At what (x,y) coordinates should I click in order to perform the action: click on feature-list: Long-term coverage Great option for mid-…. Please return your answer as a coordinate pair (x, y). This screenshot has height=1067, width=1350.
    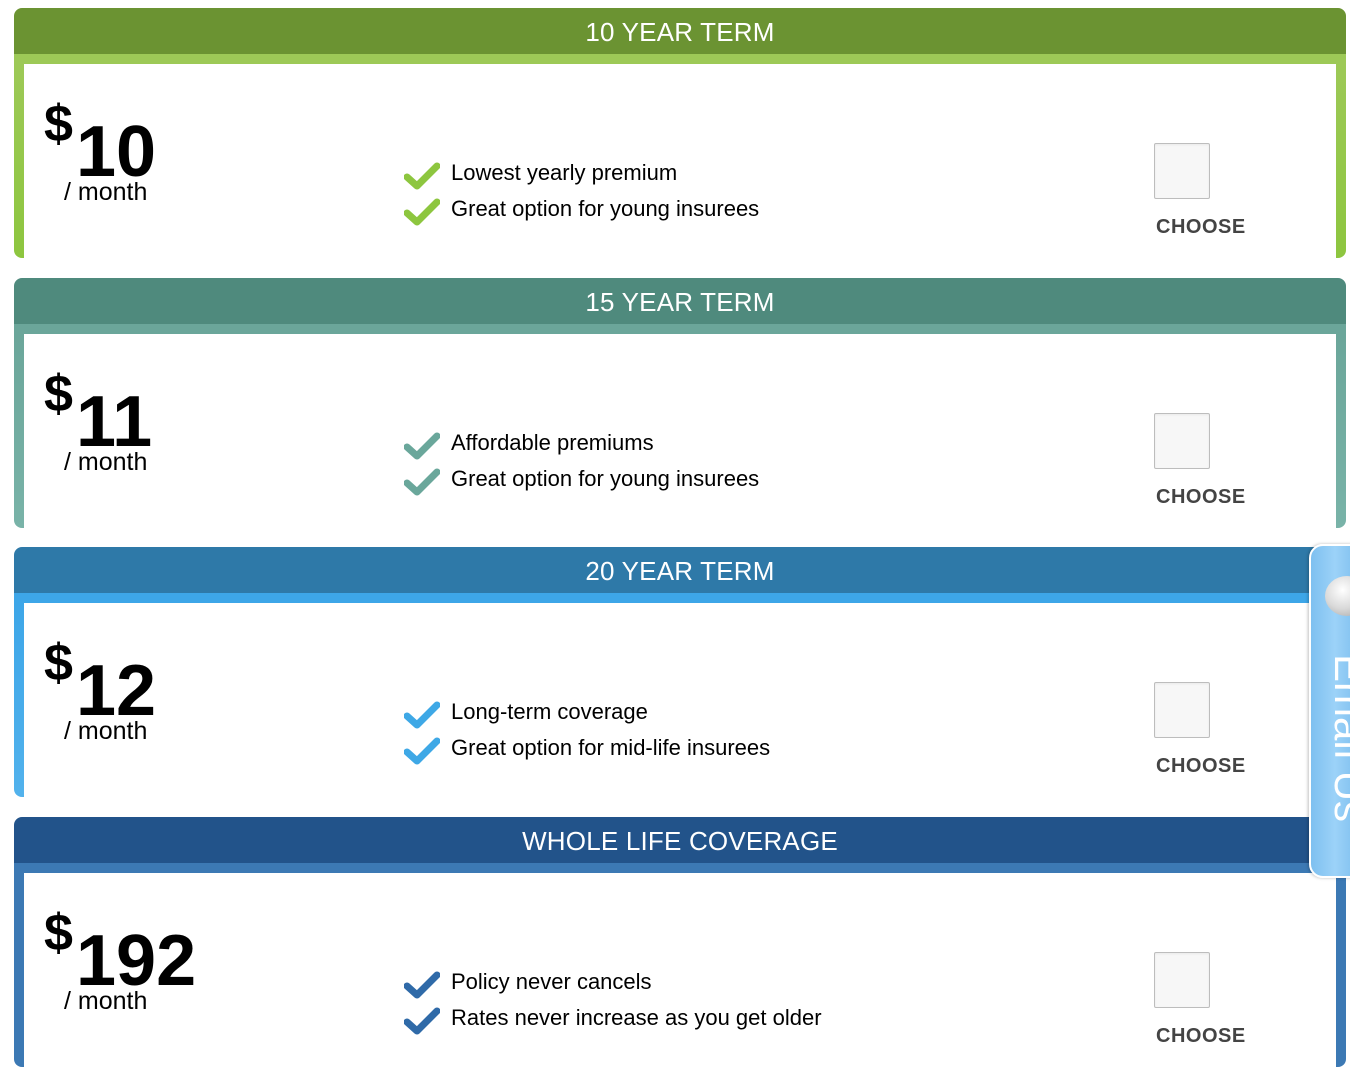
    Looking at the image, I should click on (587, 733).